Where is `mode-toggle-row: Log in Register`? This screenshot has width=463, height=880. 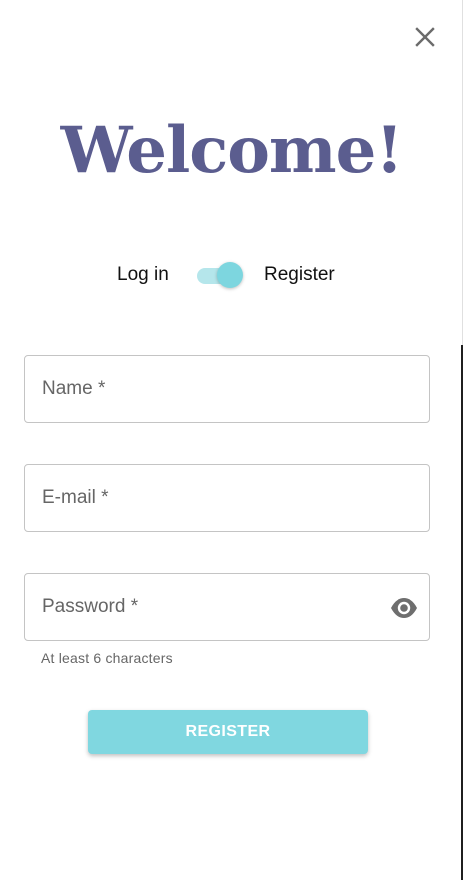 mode-toggle-row: Log in Register is located at coordinates (231, 275).